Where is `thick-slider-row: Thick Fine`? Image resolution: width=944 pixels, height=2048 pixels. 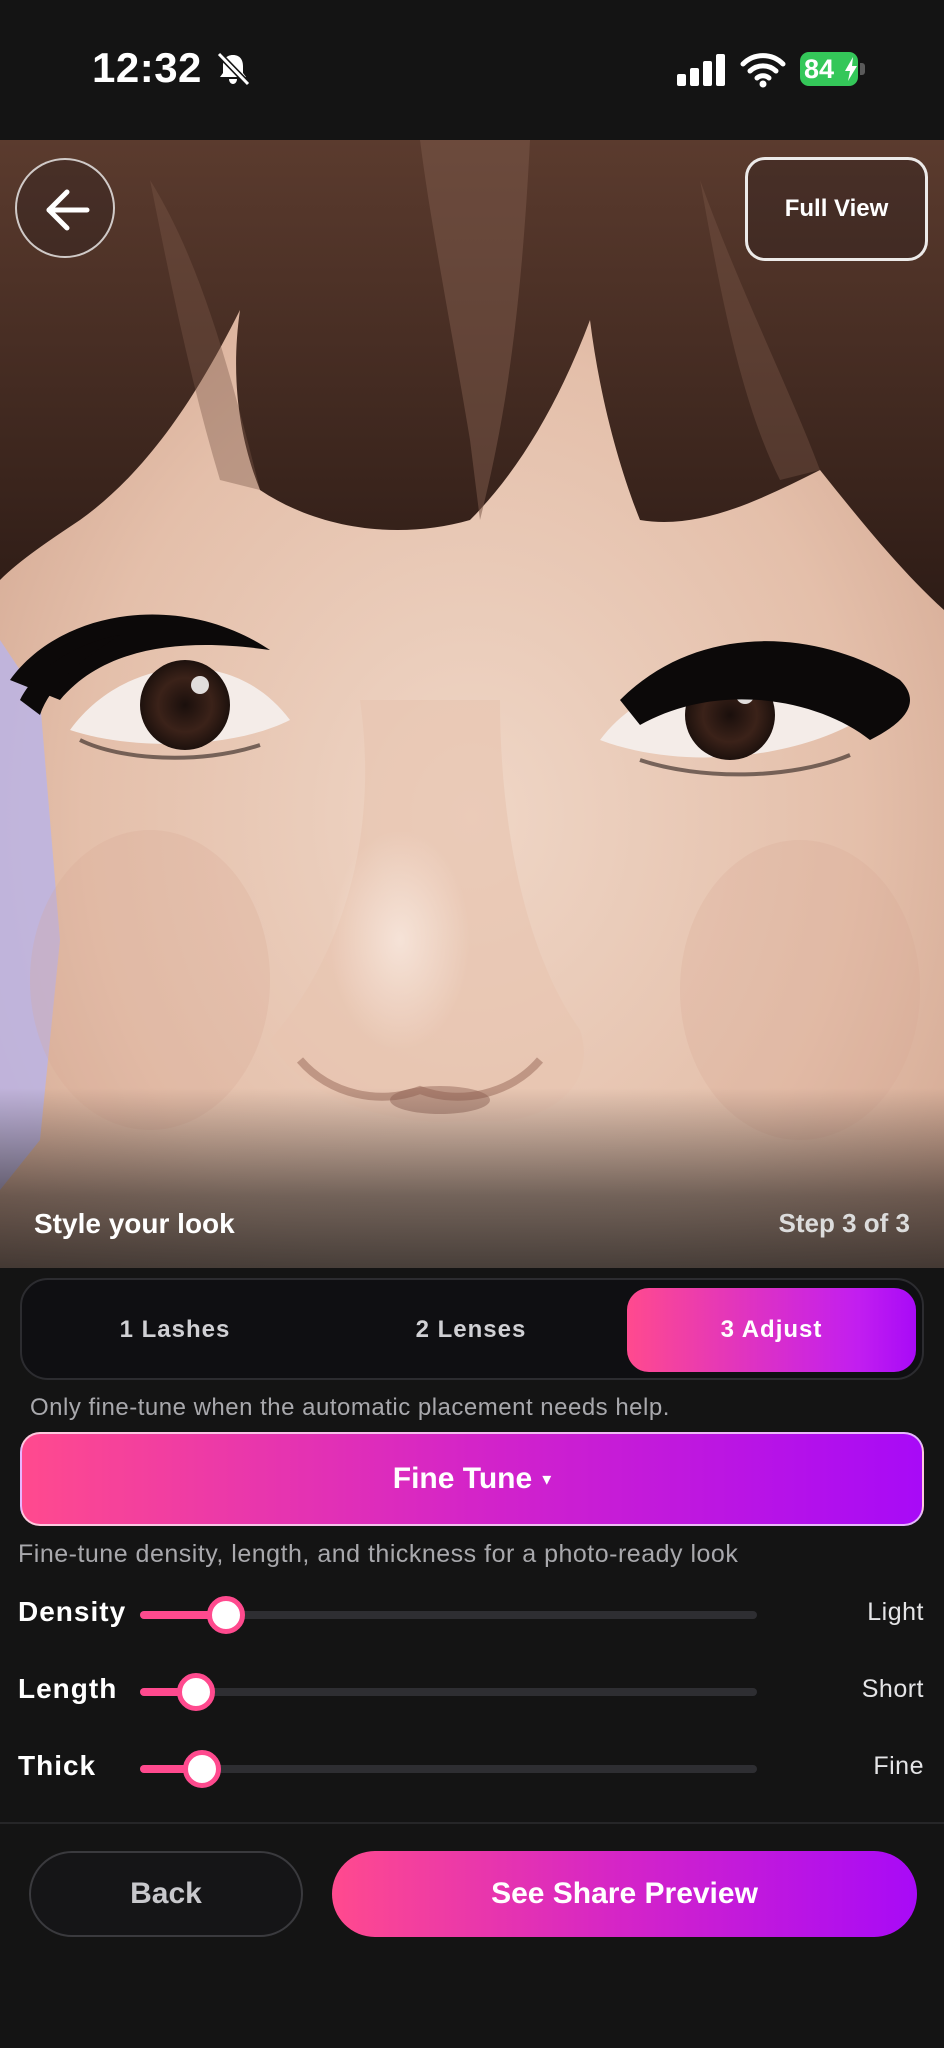 thick-slider-row: Thick Fine is located at coordinates (472, 1768).